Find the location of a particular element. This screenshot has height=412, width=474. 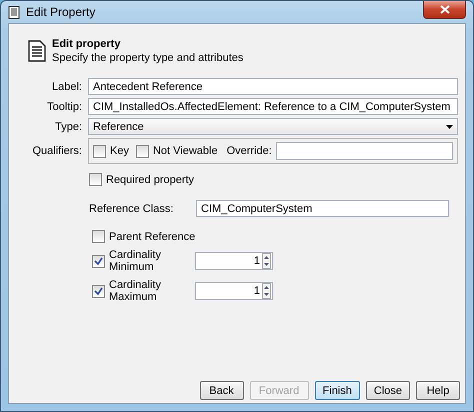

window-title: Edit Property is located at coordinates (61, 12).